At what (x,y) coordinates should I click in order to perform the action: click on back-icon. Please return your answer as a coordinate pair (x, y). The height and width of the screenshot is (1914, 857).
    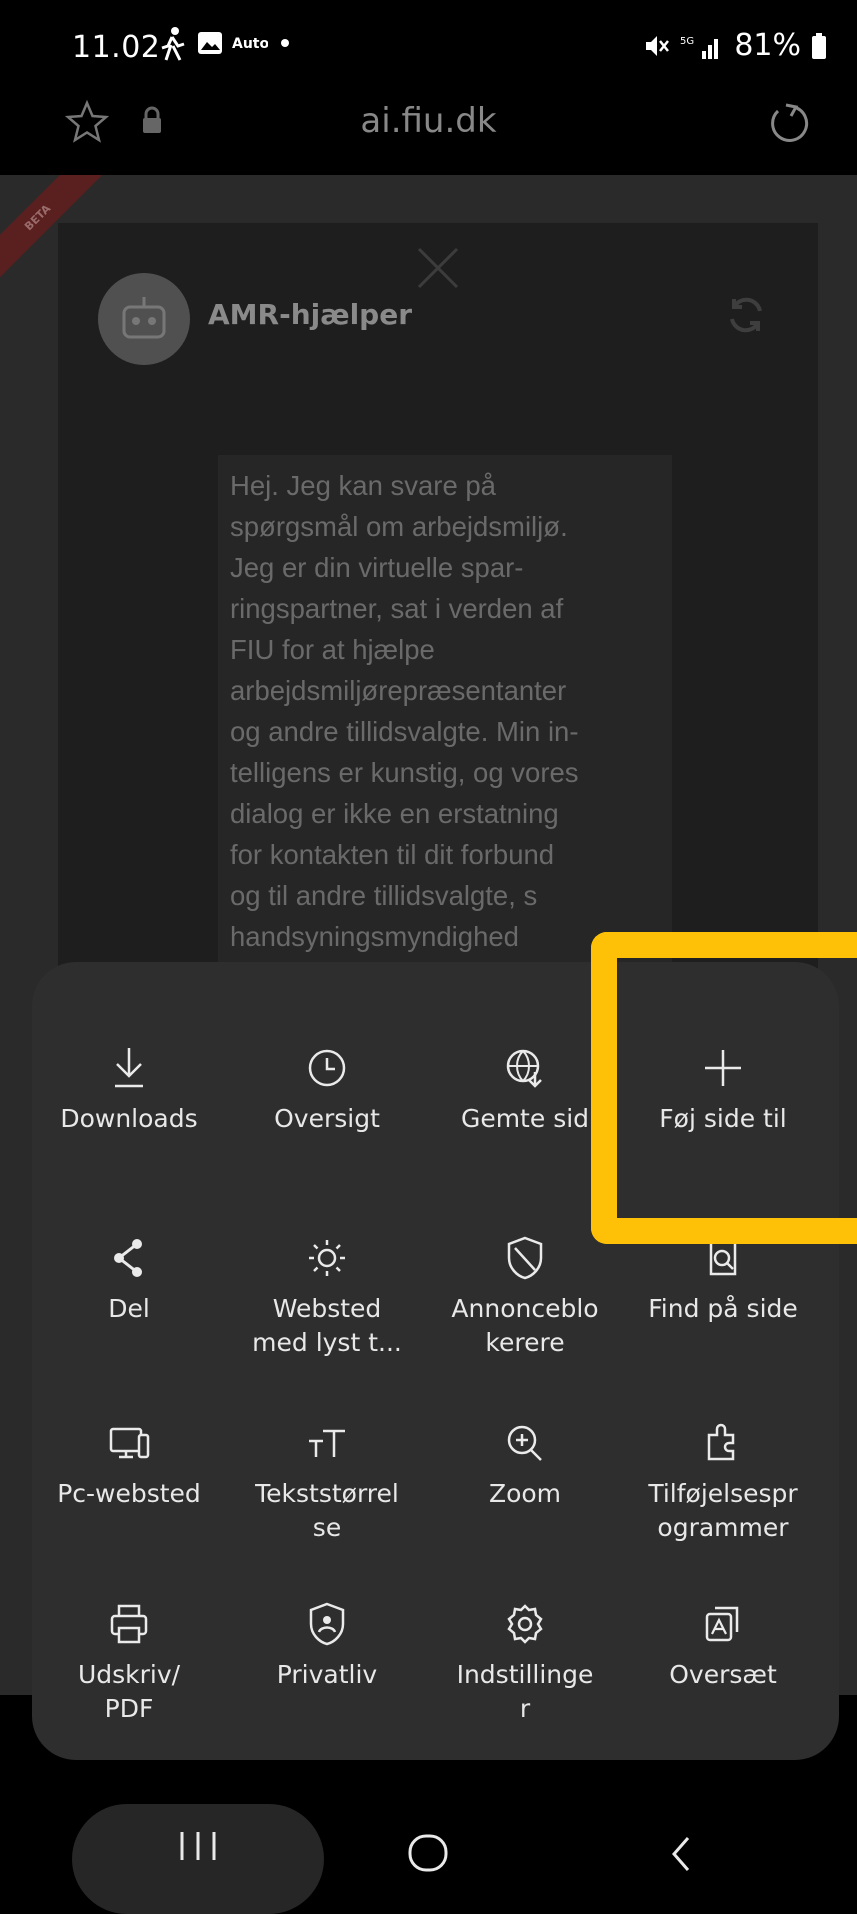
    Looking at the image, I should click on (680, 1855).